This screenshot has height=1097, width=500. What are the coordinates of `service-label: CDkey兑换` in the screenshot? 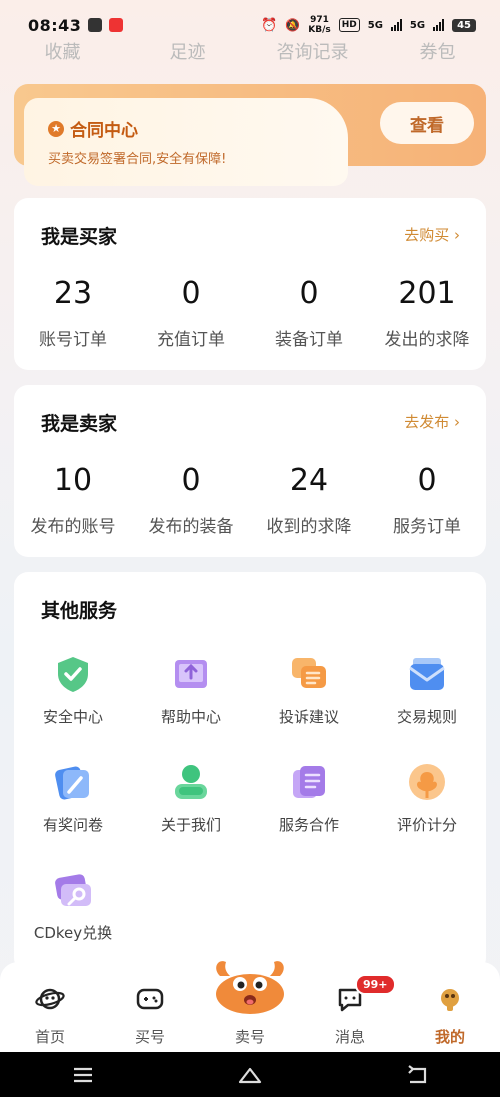 It's located at (73, 933).